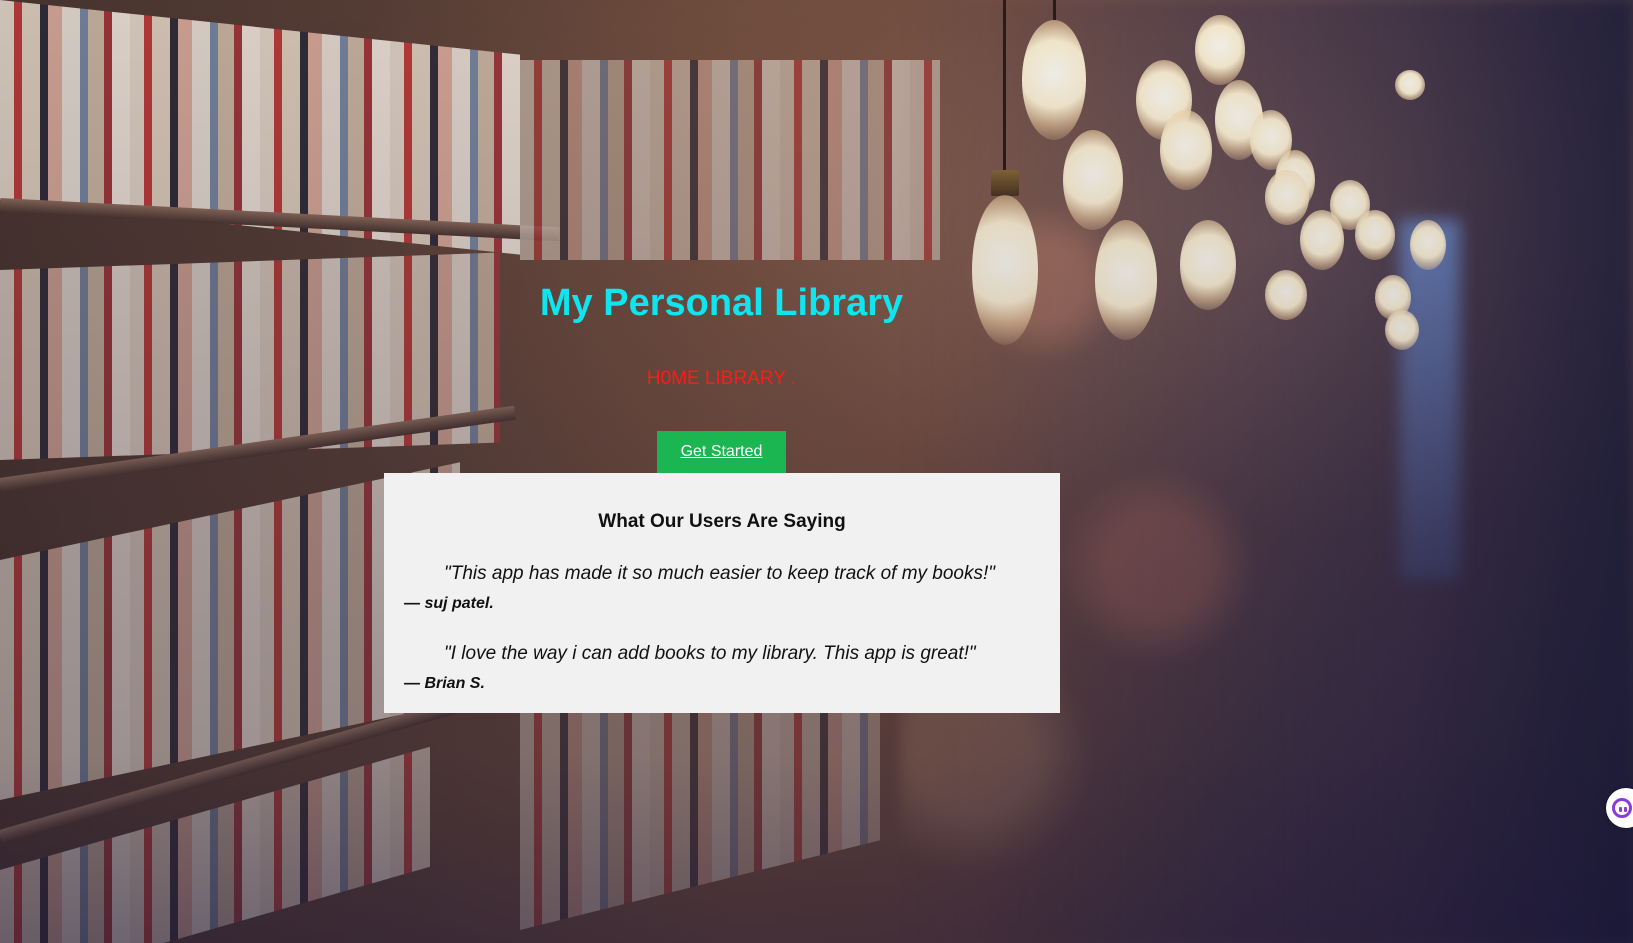  I want to click on page-title: My Personal Library, so click(721, 303).